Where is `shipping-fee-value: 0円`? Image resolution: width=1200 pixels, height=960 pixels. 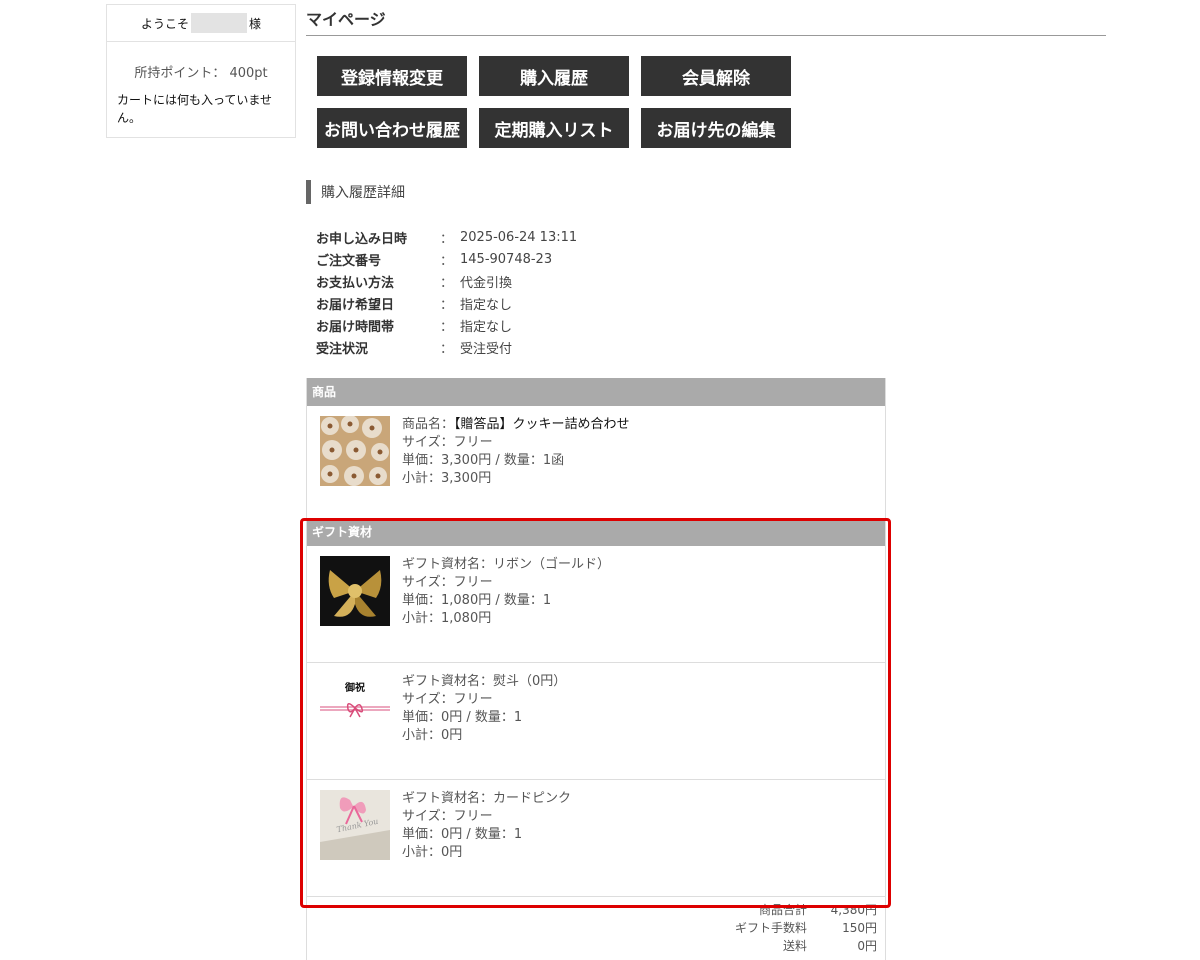 shipping-fee-value: 0円 is located at coordinates (867, 946).